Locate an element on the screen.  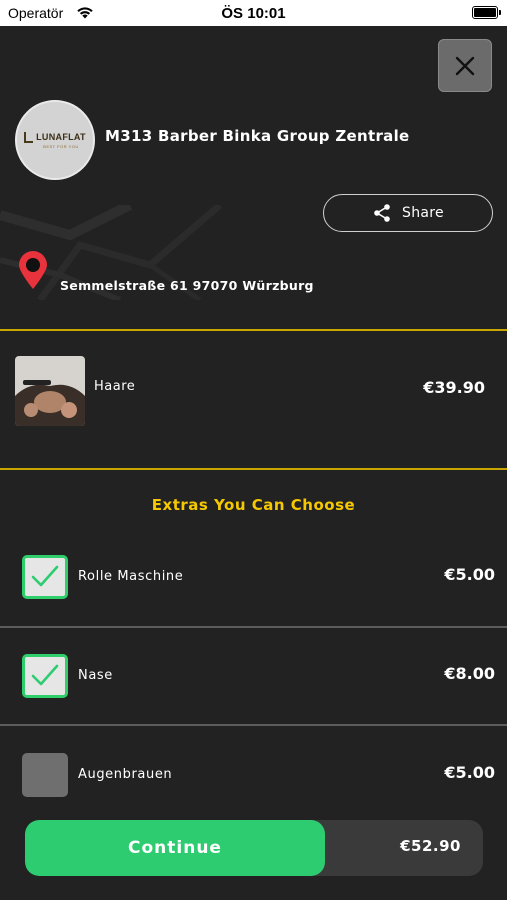
shop-logo: LUNAFLAT BEST FOR YOU is located at coordinates (55, 140).